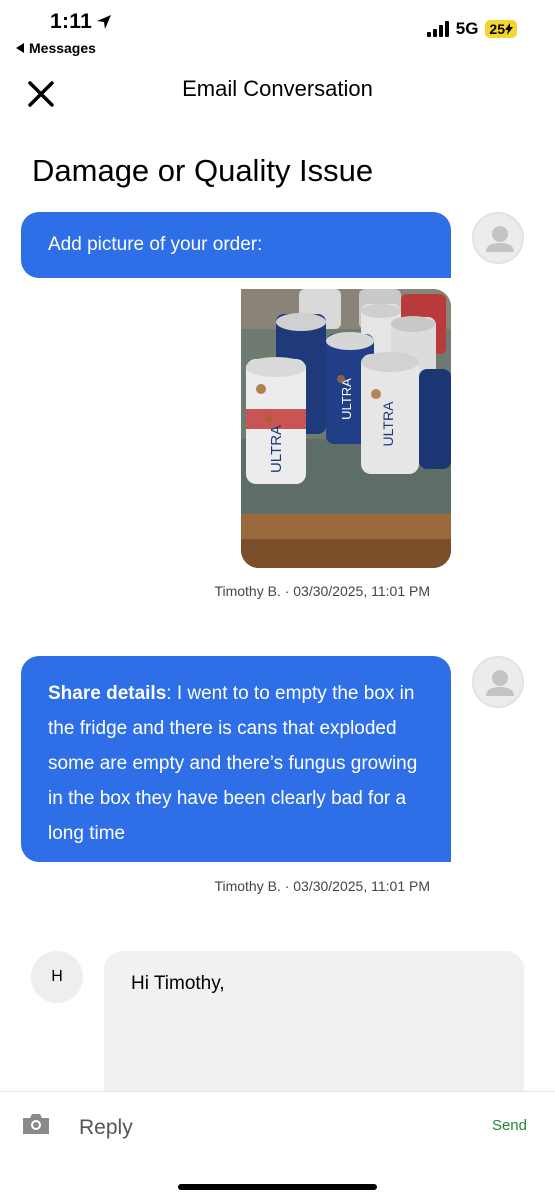 The image size is (555, 1200). What do you see at coordinates (155, 244) in the screenshot?
I see `message-text: Add picture of your order:` at bounding box center [155, 244].